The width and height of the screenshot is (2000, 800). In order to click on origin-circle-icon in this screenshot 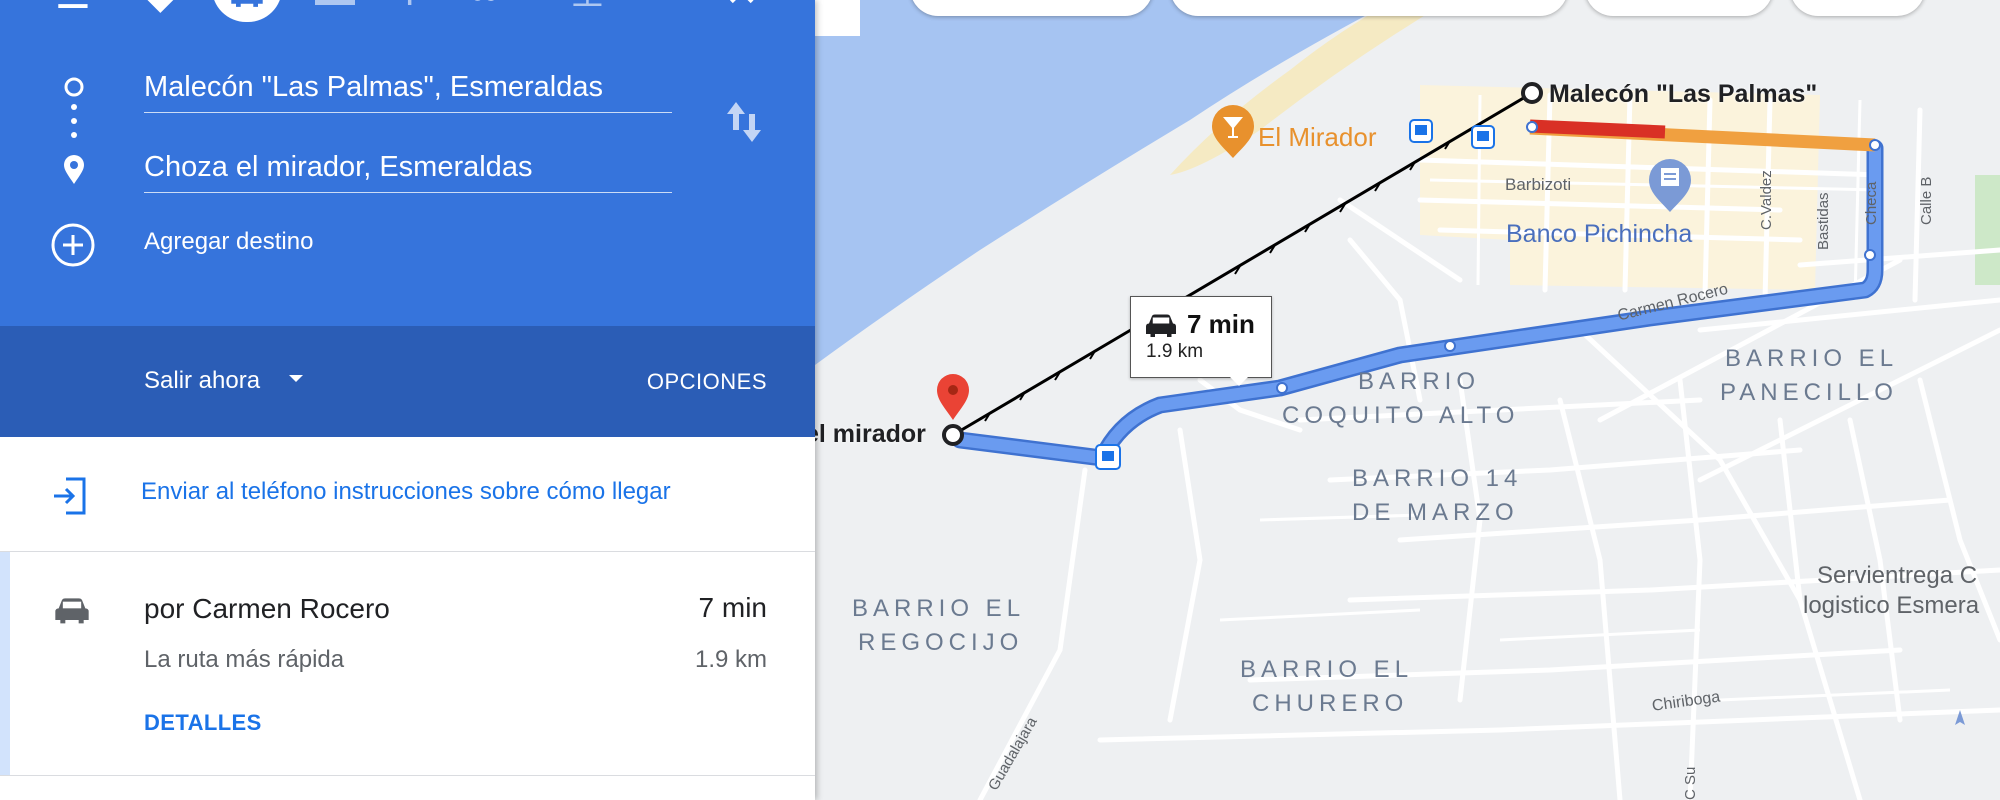, I will do `click(74, 87)`.